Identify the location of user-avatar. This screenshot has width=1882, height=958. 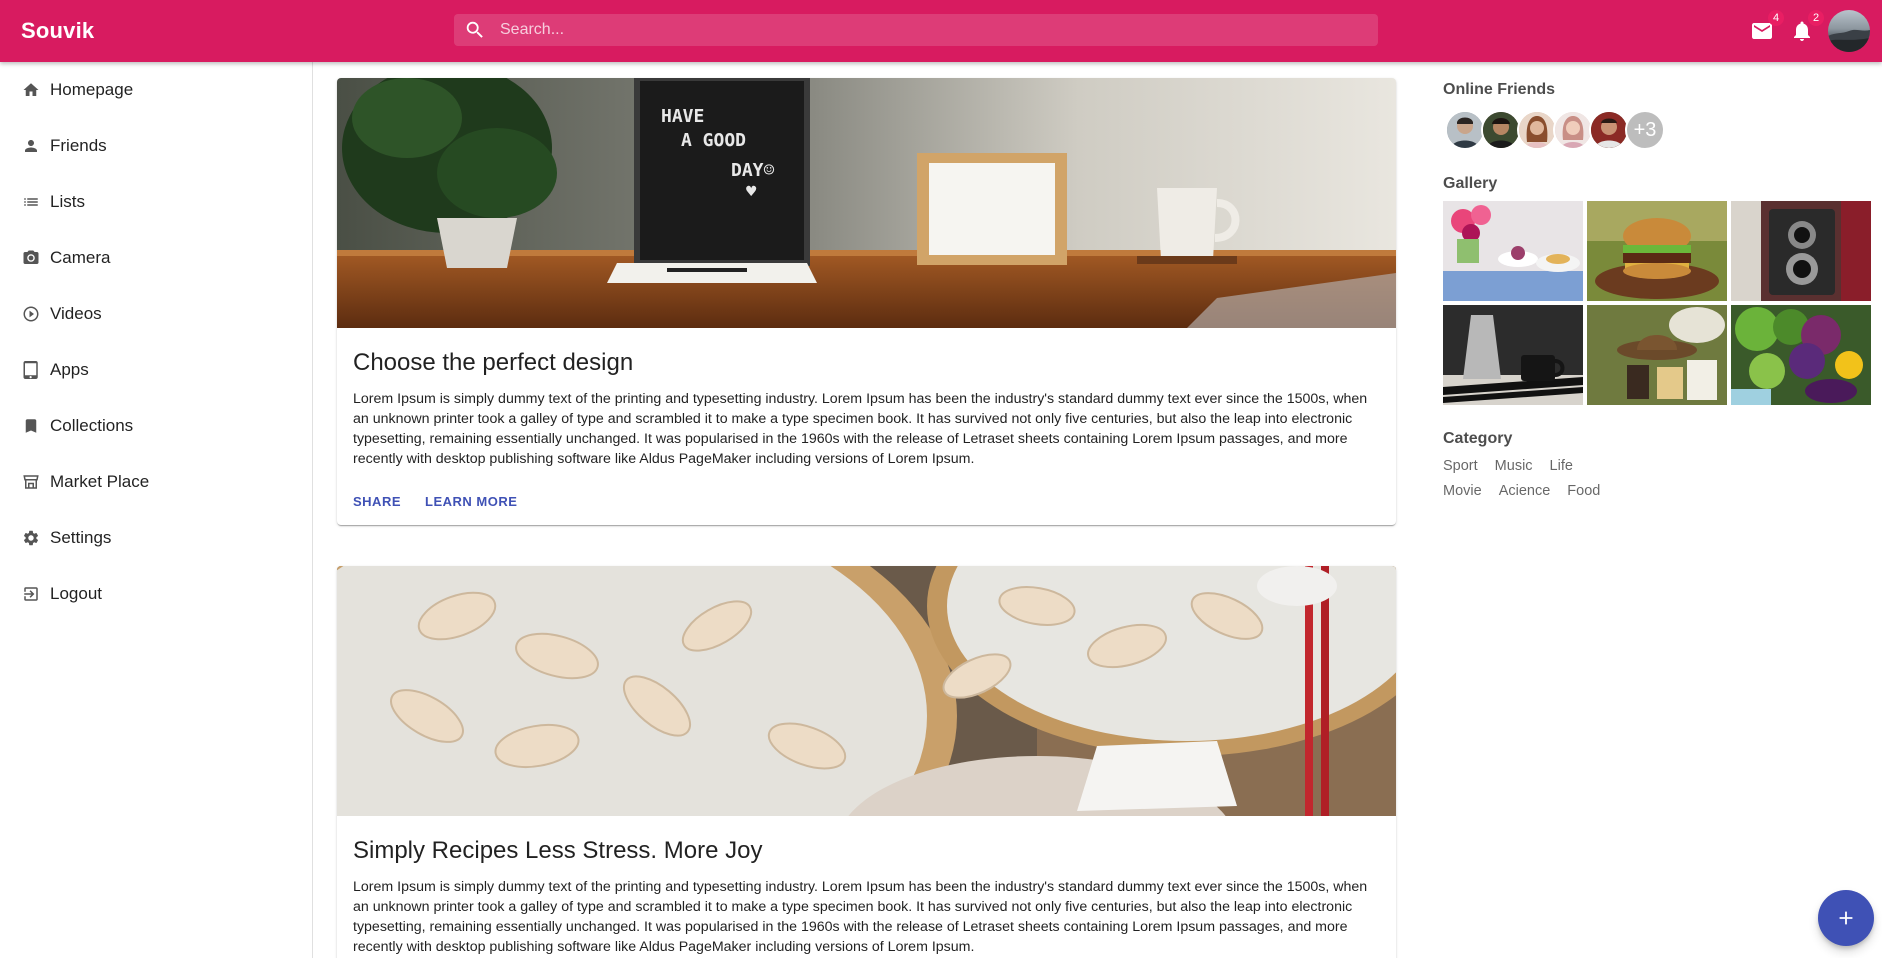
(1849, 31).